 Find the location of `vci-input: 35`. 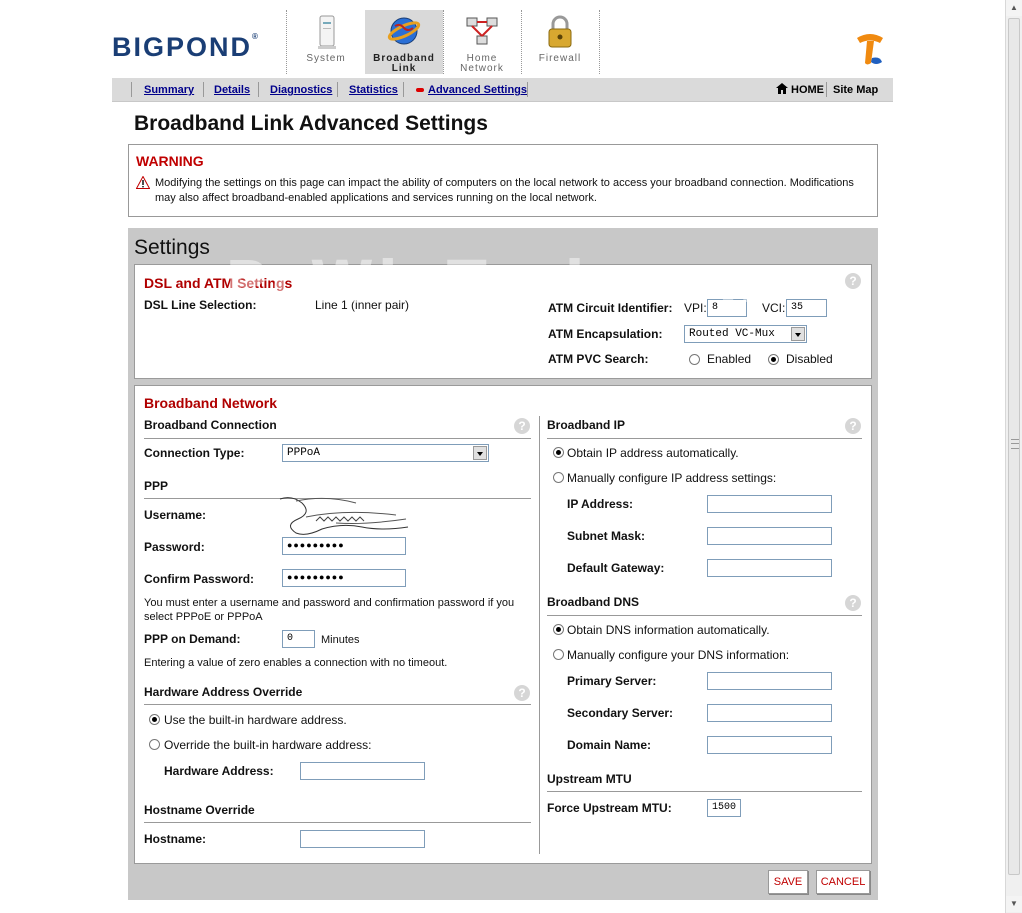

vci-input: 35 is located at coordinates (806, 308).